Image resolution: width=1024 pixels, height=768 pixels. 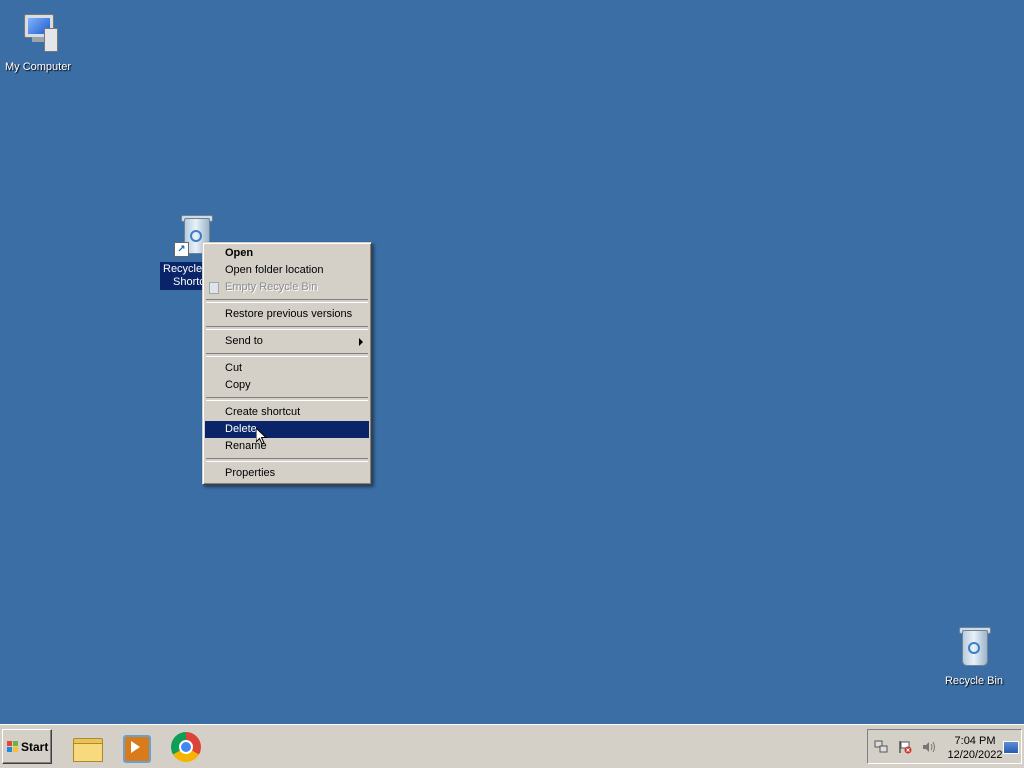 What do you see at coordinates (262, 436) in the screenshot?
I see `mouse-cursor-icon` at bounding box center [262, 436].